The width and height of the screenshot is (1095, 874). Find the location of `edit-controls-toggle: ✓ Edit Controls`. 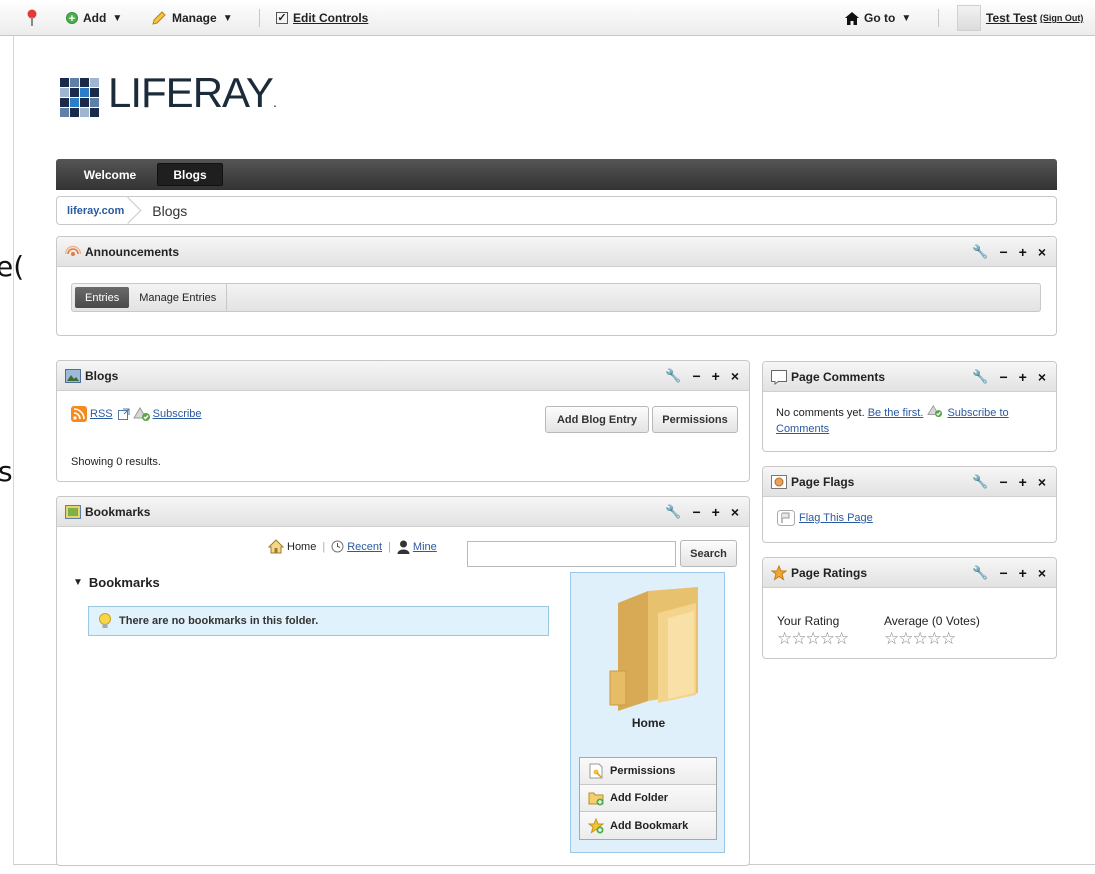

edit-controls-toggle: ✓ Edit Controls is located at coordinates (322, 18).